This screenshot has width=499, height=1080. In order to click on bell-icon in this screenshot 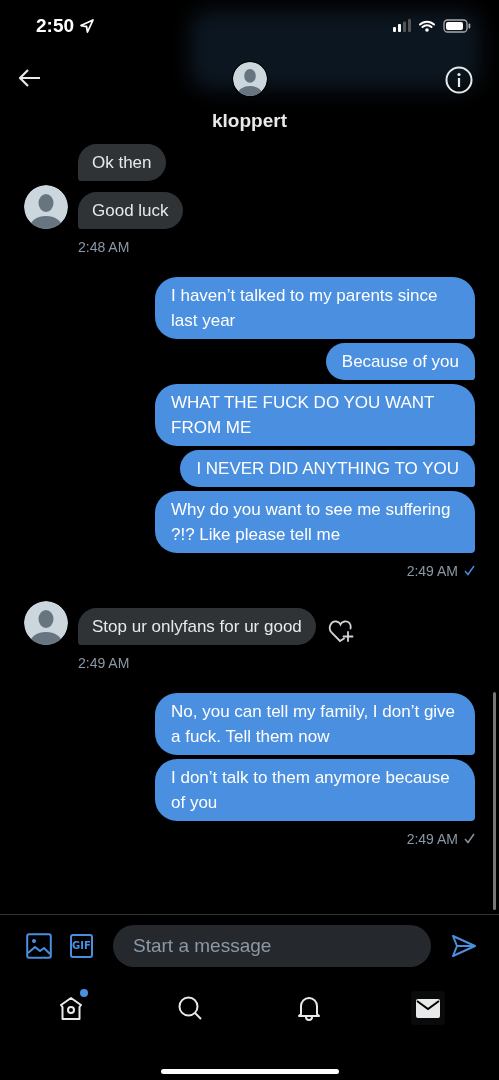, I will do `click(308, 1008)`.